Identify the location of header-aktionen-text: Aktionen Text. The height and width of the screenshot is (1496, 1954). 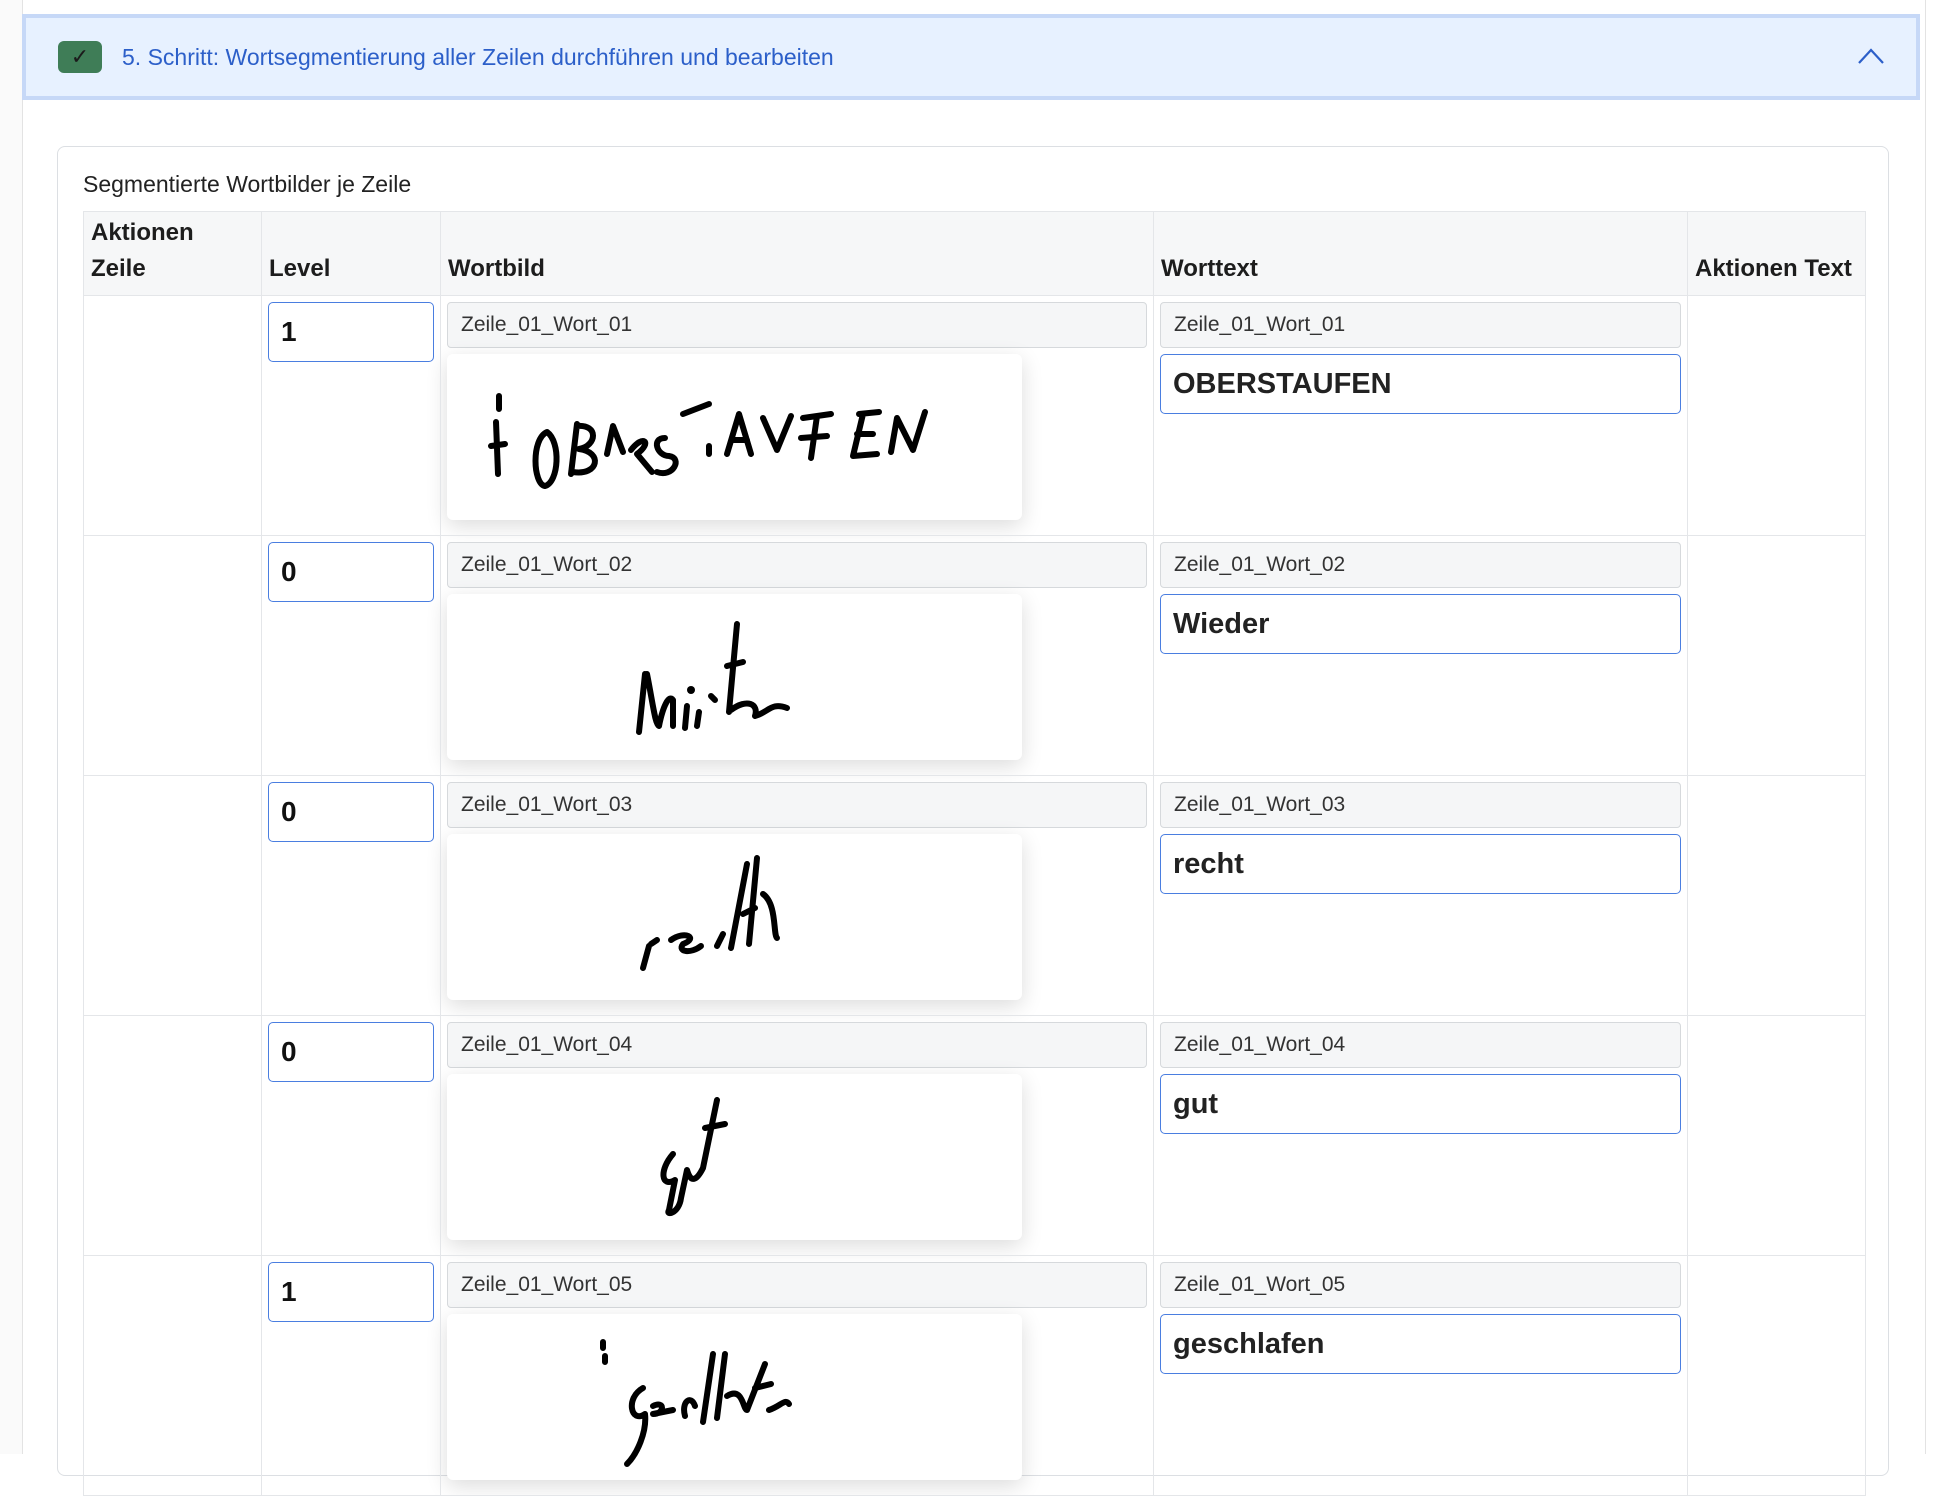
(1776, 253).